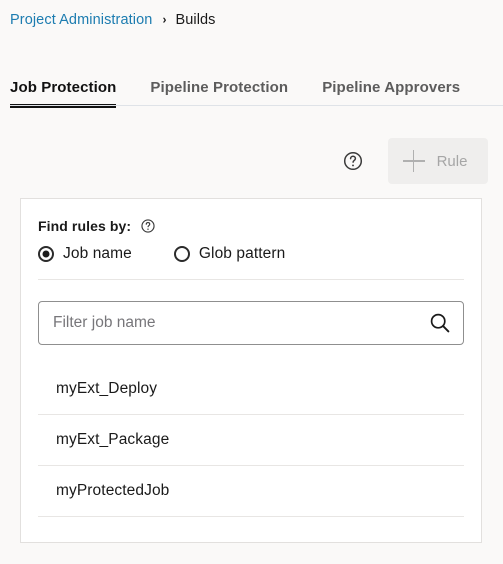  What do you see at coordinates (251, 15) in the screenshot?
I see `breadcrumb: Project Administration › Builds` at bounding box center [251, 15].